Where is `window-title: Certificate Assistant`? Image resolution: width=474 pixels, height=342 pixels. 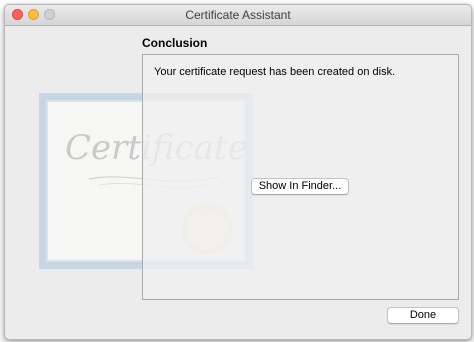 window-title: Certificate Assistant is located at coordinates (238, 15).